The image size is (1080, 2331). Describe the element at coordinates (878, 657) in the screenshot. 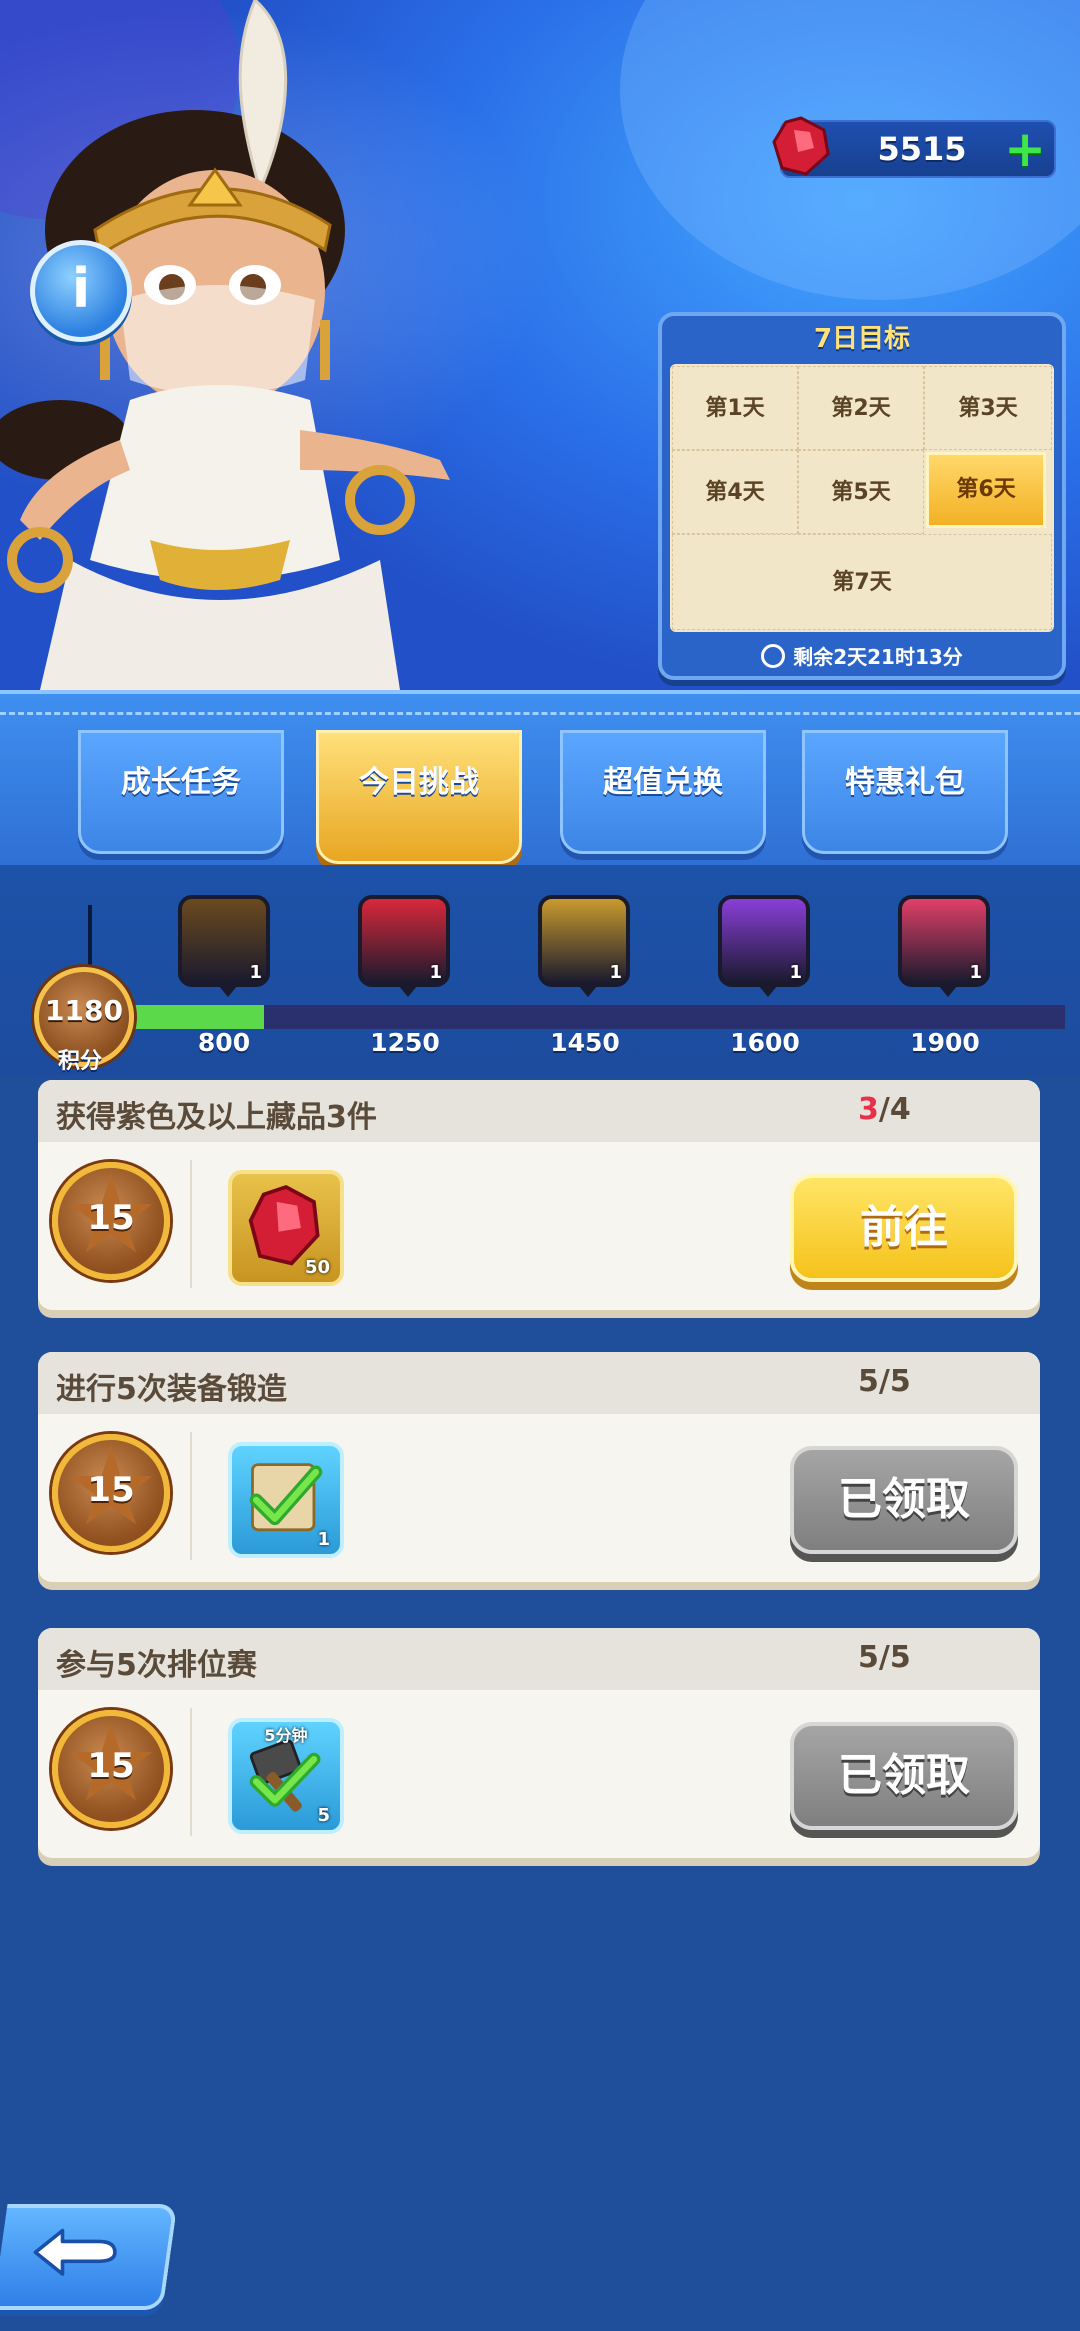

I see `goal-timer-text: 剩余2天21时13分` at that location.